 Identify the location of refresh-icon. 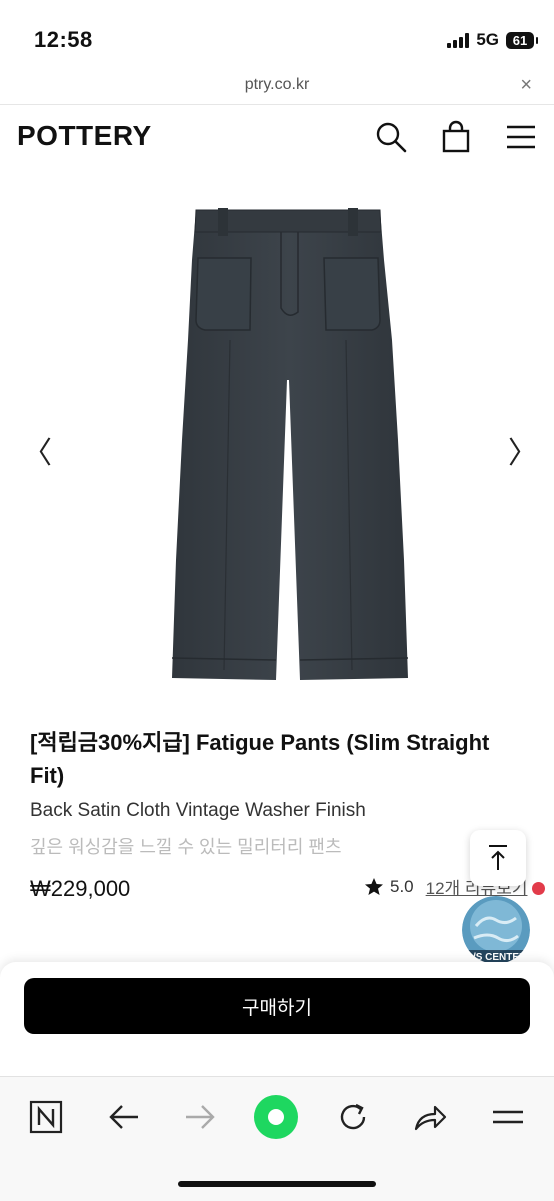
(353, 1117).